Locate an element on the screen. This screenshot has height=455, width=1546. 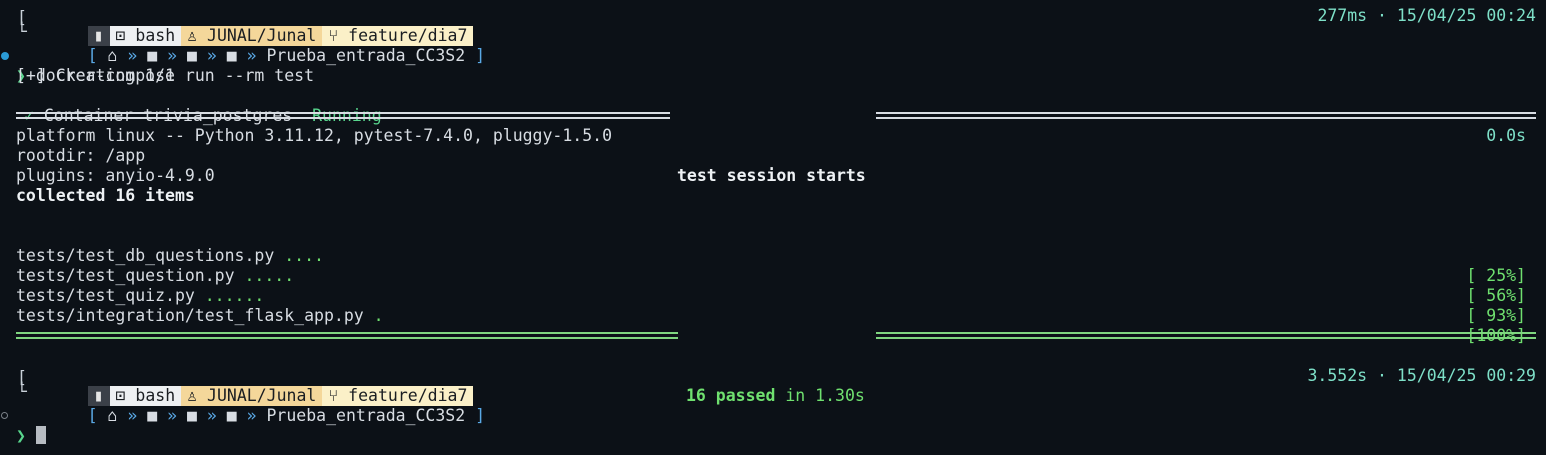
test-row: tests/test_db_questions.py .... [ 25%] is located at coordinates (773, 255).